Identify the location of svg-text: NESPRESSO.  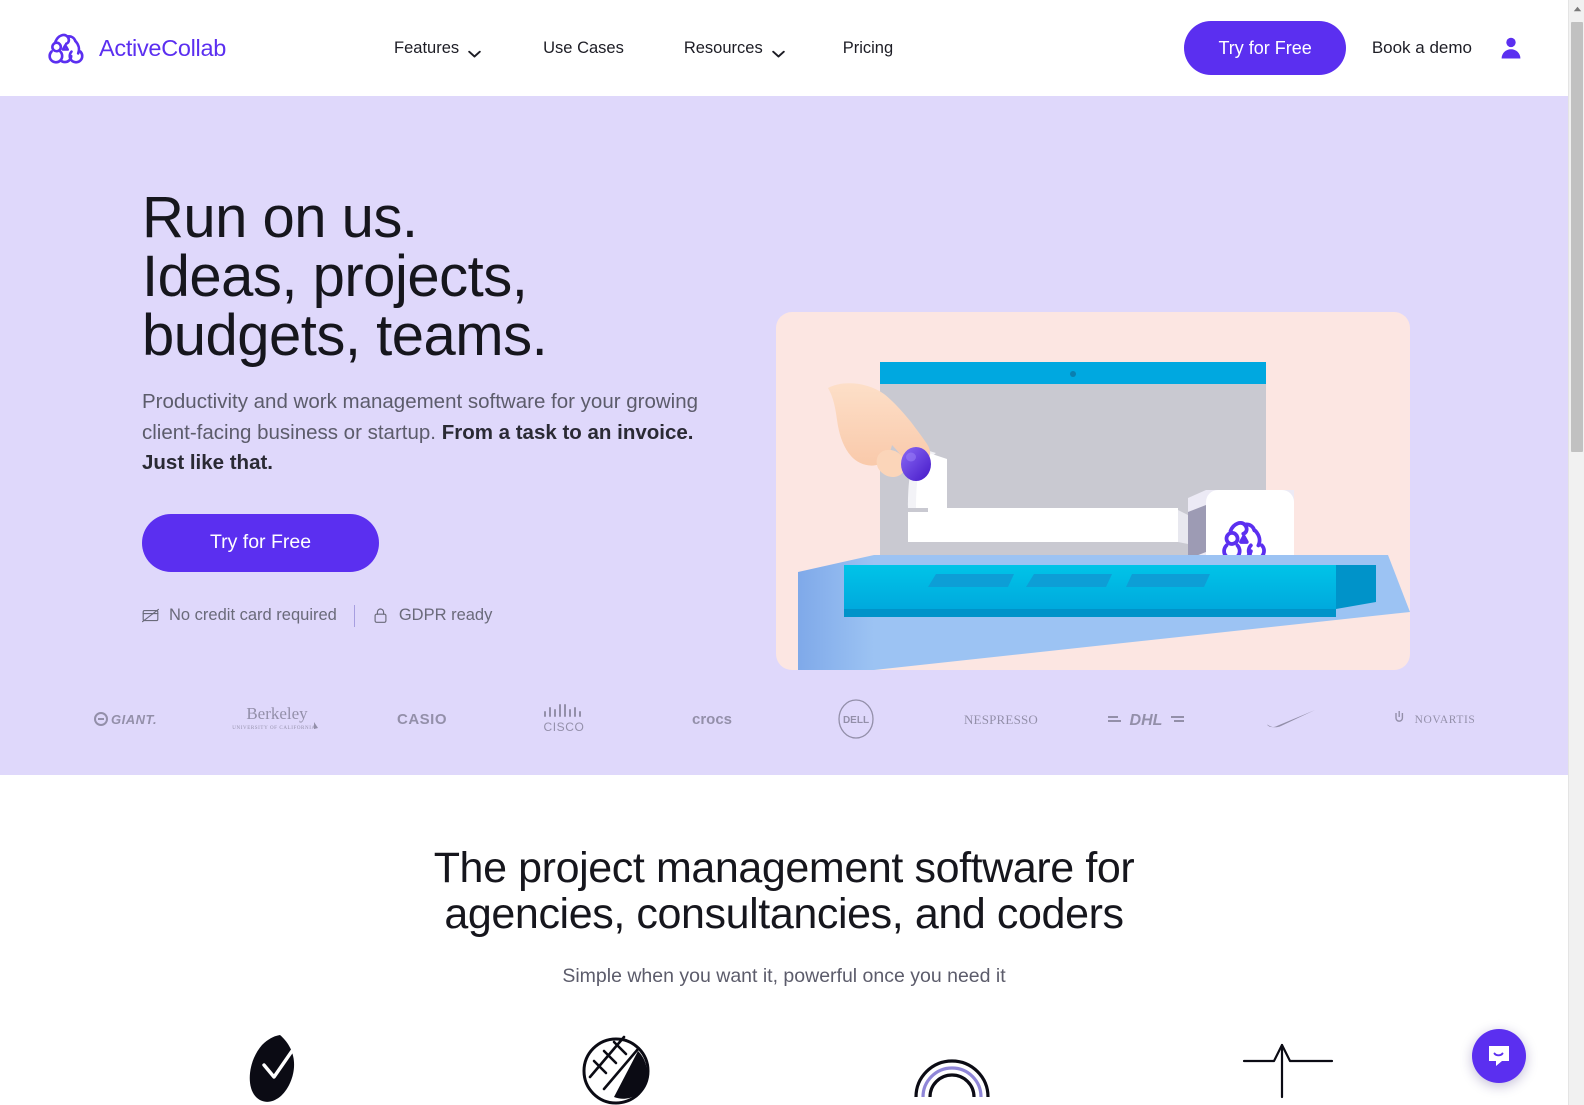
(1001, 719).